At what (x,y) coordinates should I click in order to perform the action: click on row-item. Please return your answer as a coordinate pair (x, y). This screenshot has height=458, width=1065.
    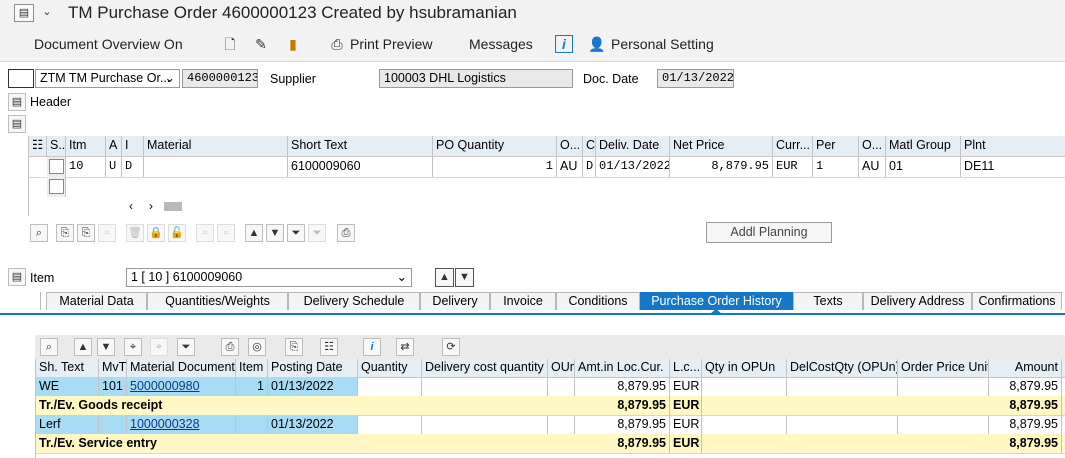
    Looking at the image, I should click on (252, 424).